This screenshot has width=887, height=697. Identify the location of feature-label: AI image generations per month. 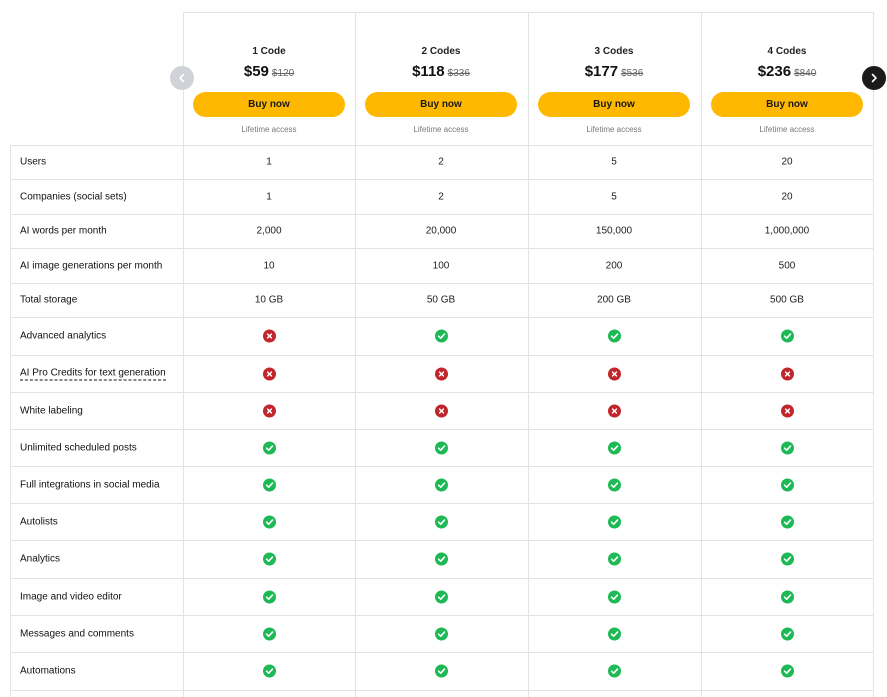
(91, 265).